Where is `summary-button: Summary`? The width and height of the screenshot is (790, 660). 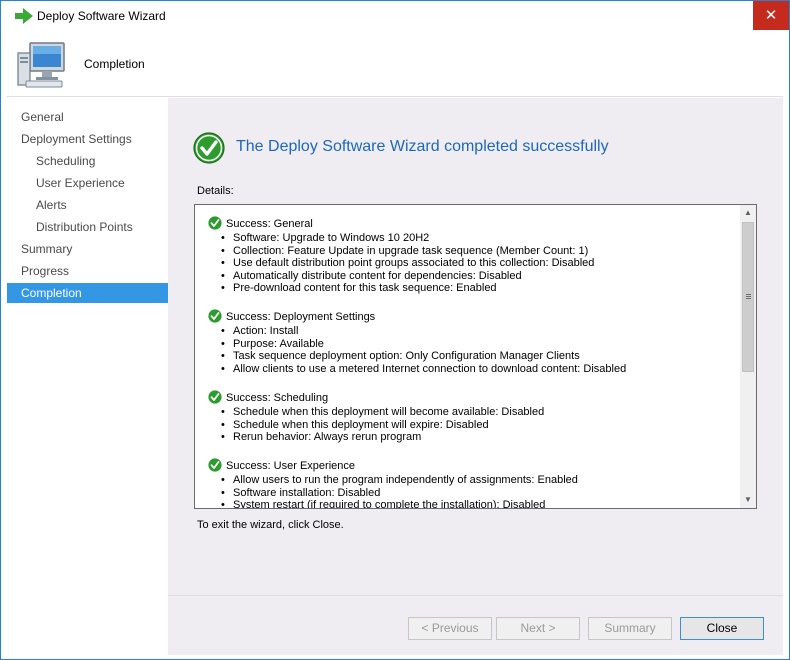
summary-button: Summary is located at coordinates (630, 628).